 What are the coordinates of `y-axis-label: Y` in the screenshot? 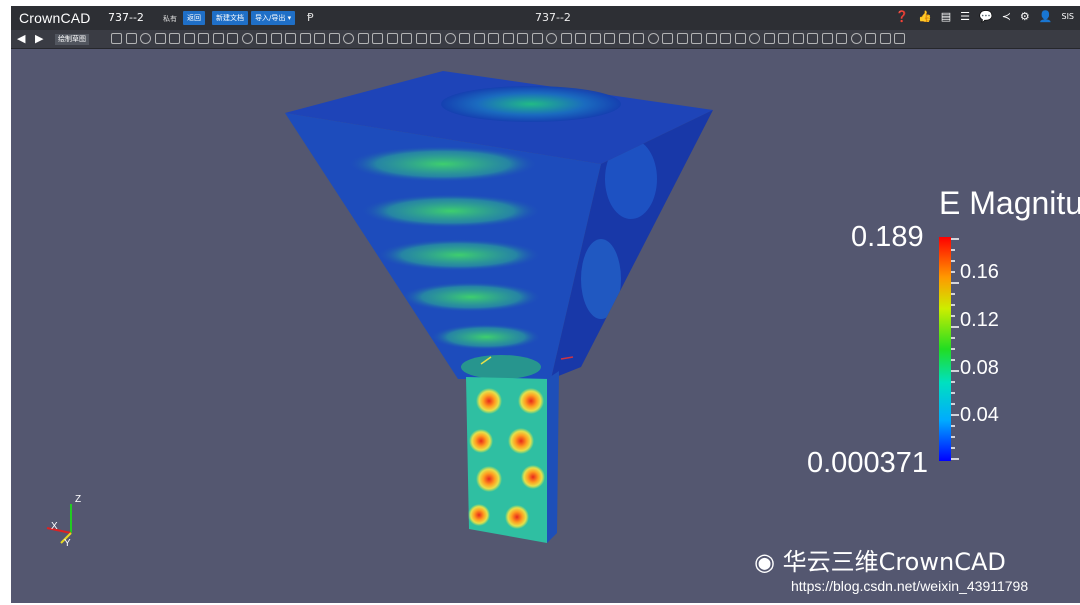 It's located at (67, 543).